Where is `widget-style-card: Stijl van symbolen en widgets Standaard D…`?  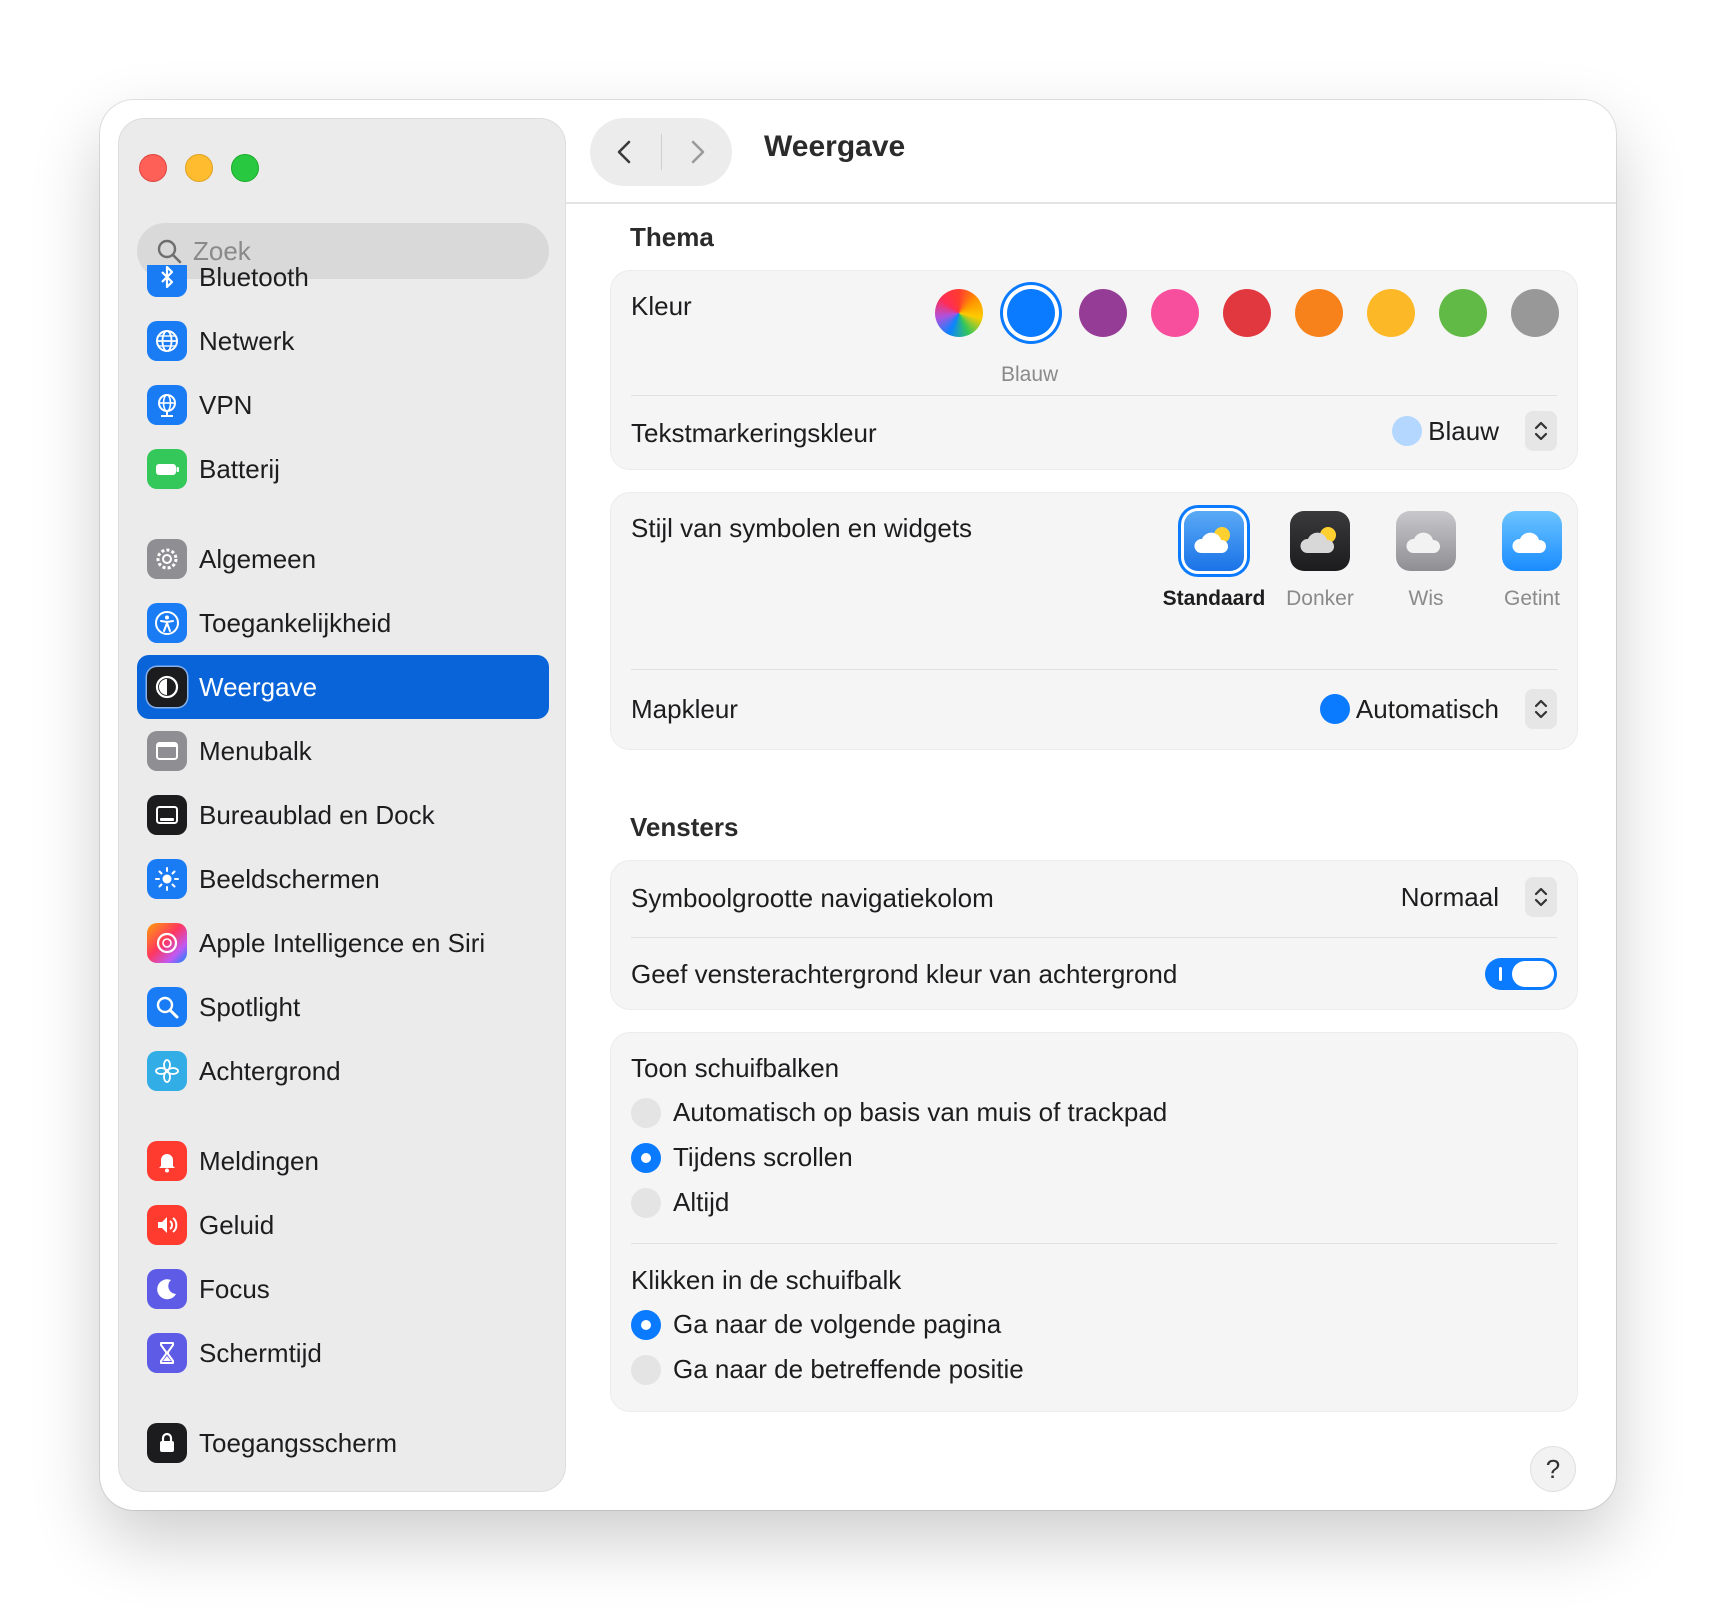
widget-style-card: Stijl van symbolen en widgets Standaard D… is located at coordinates (1094, 621).